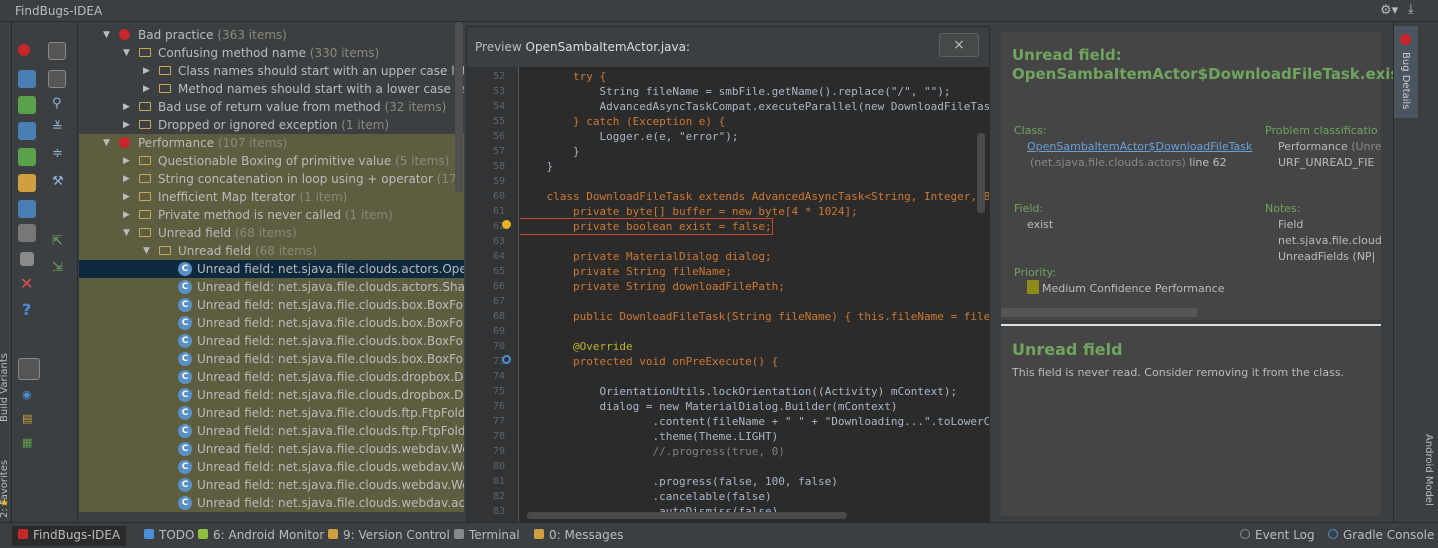  Describe the element at coordinates (27, 105) in the screenshot. I see `analyze-package-icon` at that location.